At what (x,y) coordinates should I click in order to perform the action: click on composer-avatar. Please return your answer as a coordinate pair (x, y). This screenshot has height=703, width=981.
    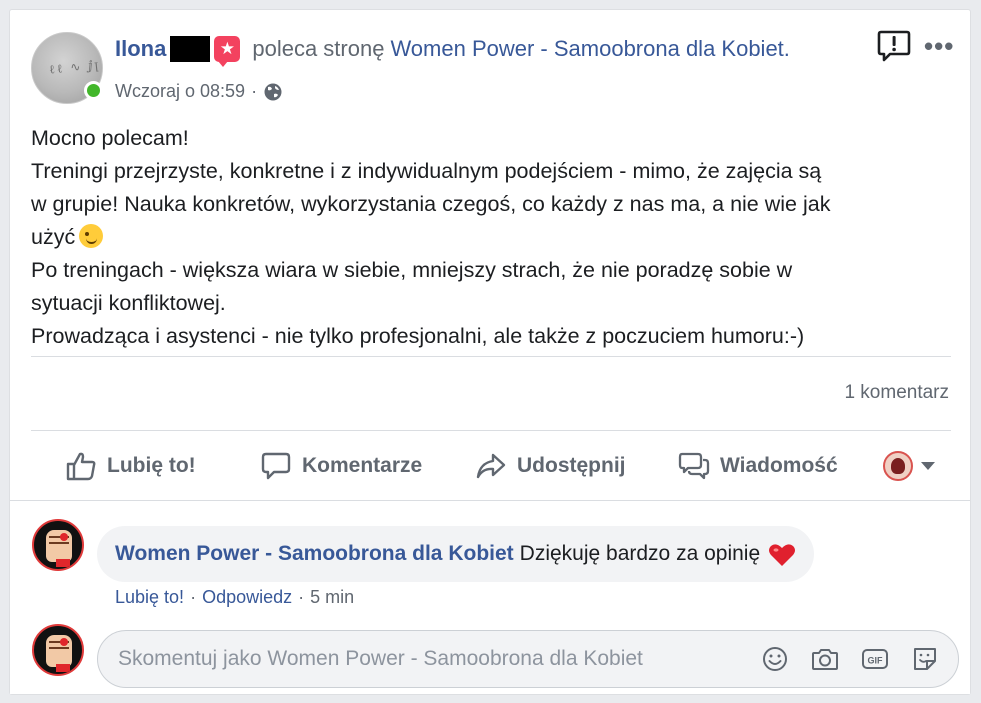
    Looking at the image, I should click on (58, 650).